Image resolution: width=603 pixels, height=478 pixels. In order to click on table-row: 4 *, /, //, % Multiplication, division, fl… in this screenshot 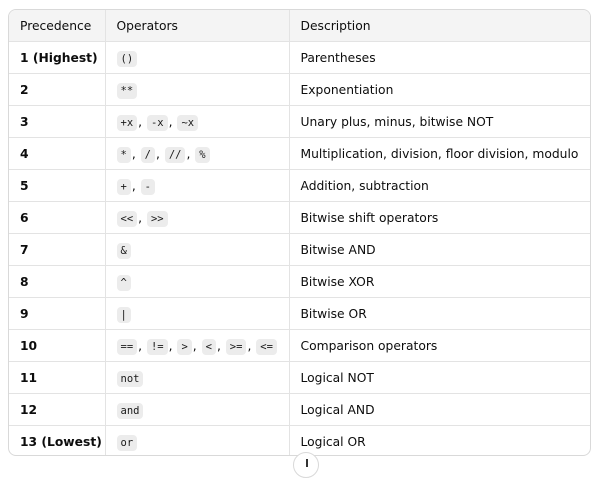, I will do `click(299, 153)`.